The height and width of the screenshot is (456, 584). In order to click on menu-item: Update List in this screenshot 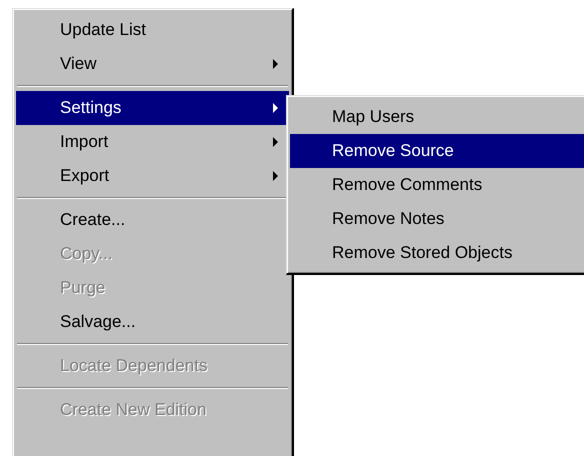, I will do `click(152, 30)`.